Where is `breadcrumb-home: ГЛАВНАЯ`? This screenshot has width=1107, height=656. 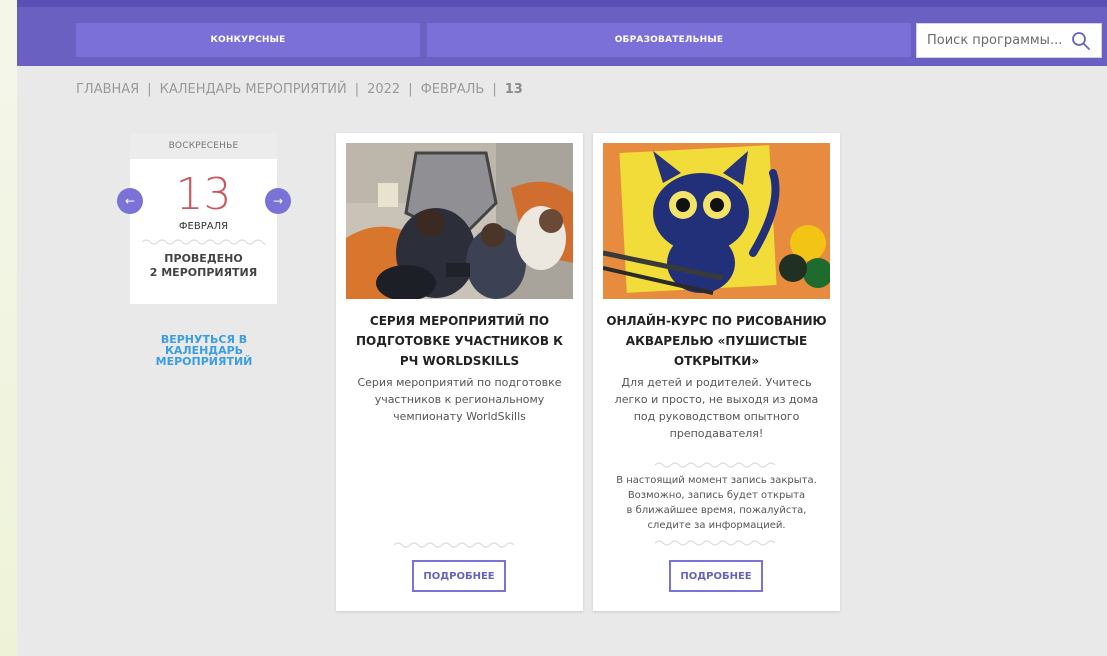 breadcrumb-home: ГЛАВНАЯ is located at coordinates (107, 89).